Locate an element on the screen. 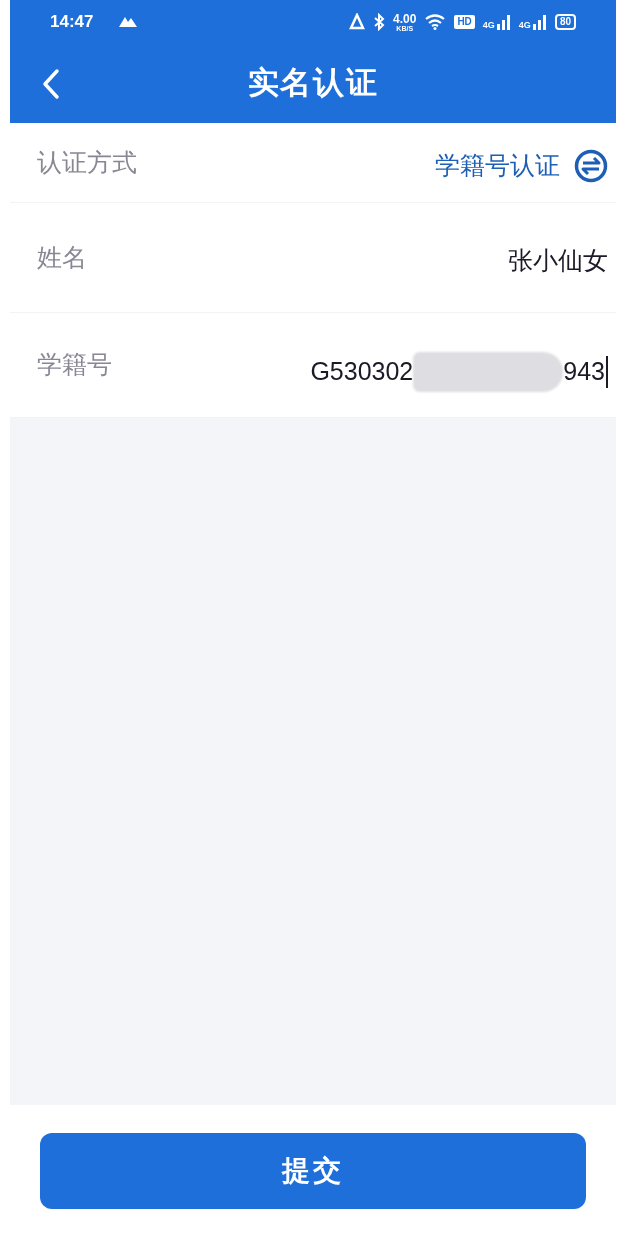  auth-method-selector: 学籍号认证 is located at coordinates (521, 162).